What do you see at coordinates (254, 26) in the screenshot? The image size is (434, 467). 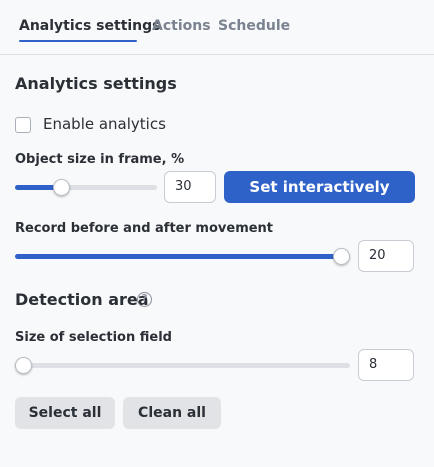 I see `tab-schedule: Schedule` at bounding box center [254, 26].